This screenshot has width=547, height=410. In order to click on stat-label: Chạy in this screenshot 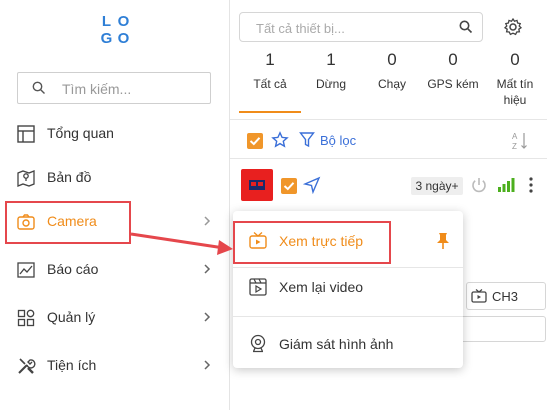, I will do `click(391, 84)`.